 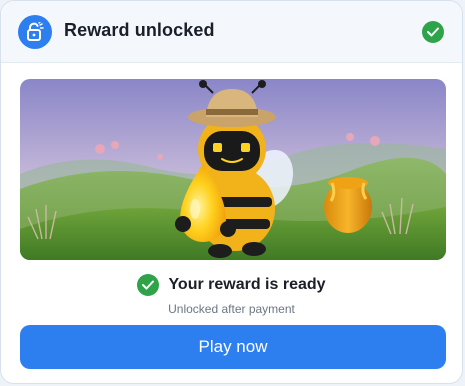 What do you see at coordinates (139, 30) in the screenshot?
I see `dialog-title: Reward unlocked` at bounding box center [139, 30].